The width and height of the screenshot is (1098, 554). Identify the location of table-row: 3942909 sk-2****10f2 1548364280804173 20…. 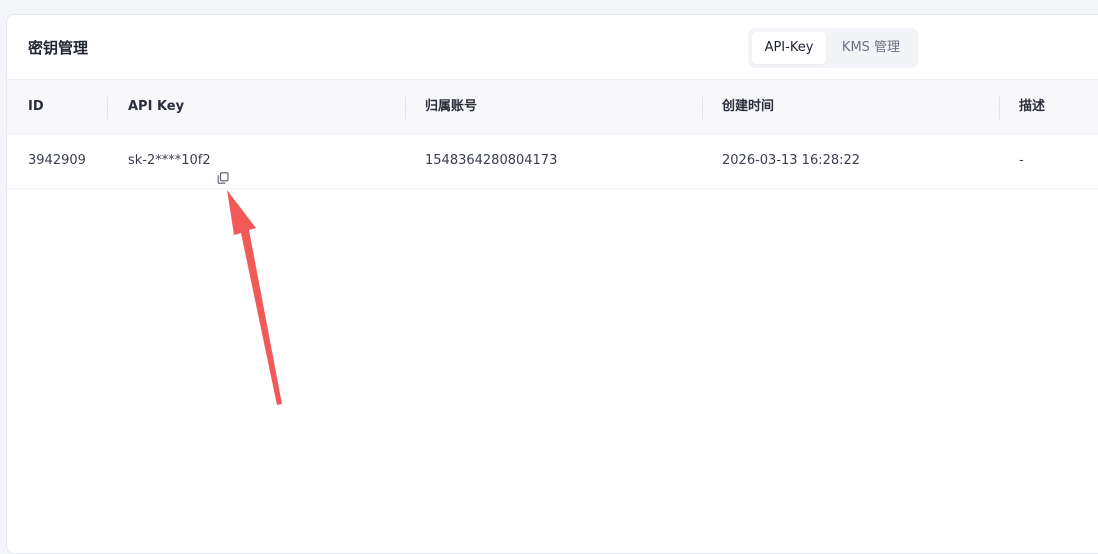
(552, 161).